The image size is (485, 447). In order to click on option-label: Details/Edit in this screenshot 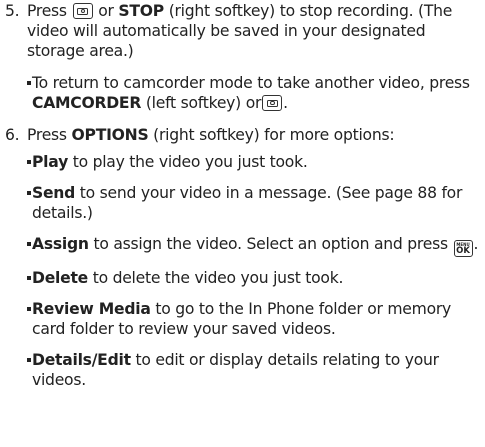, I will do `click(81, 360)`.